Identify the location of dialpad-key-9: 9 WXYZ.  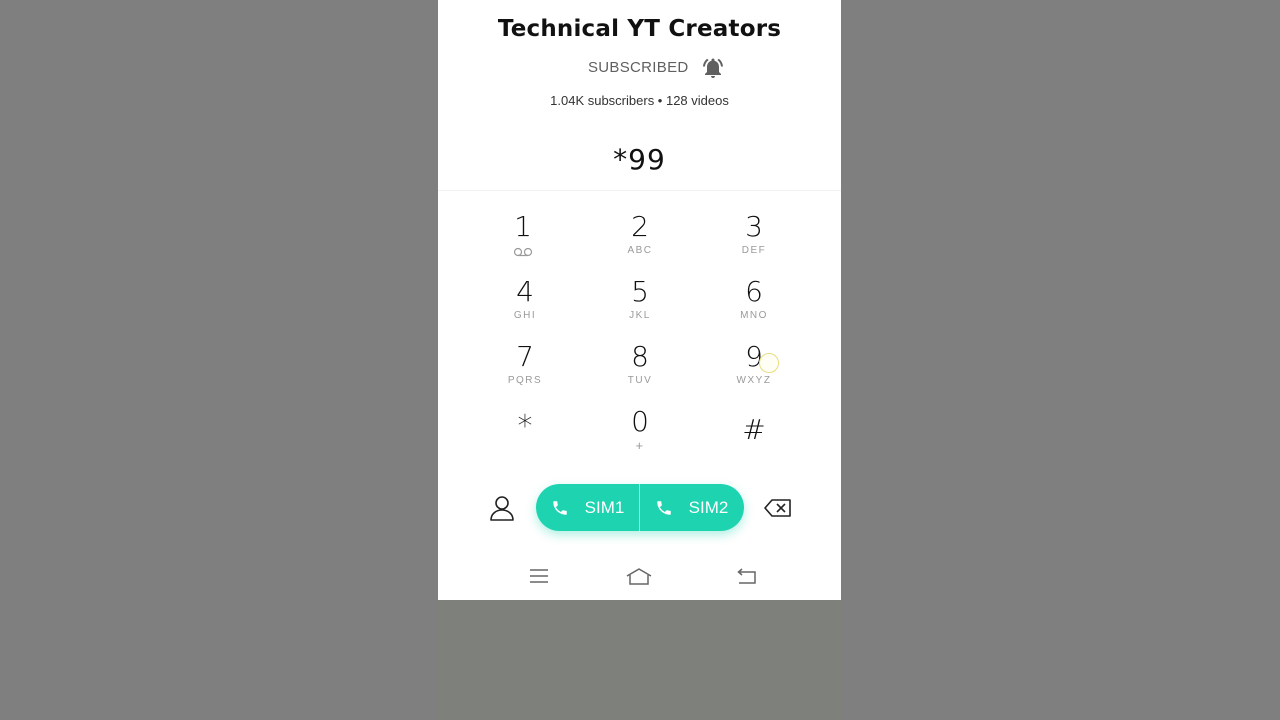
(754, 372).